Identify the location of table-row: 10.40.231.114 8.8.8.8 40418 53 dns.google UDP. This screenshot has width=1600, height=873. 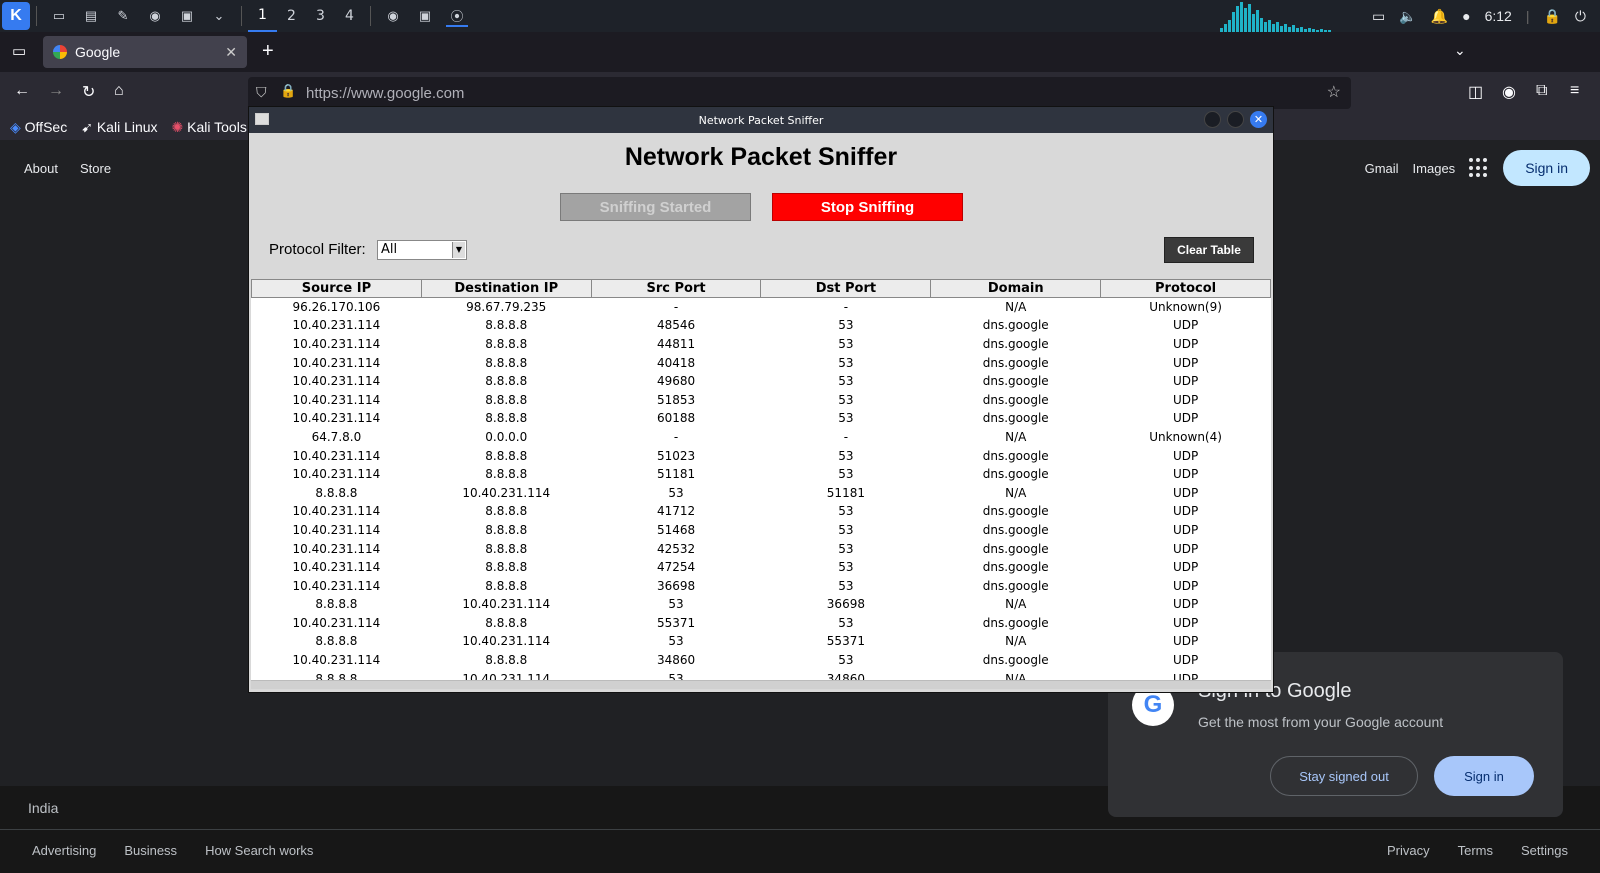
(761, 362).